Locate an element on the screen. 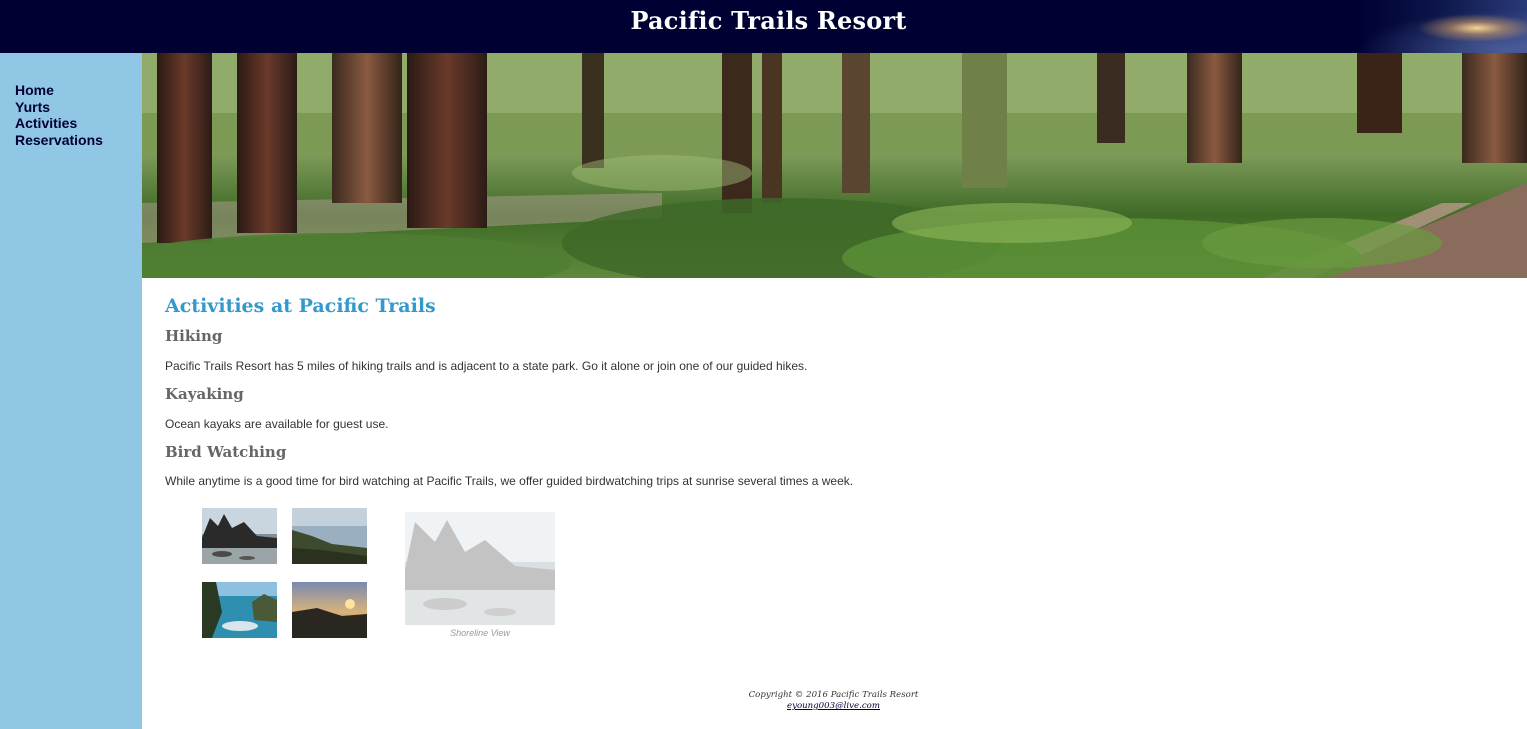  nav-link-reservations: Reservations is located at coordinates (77, 140).